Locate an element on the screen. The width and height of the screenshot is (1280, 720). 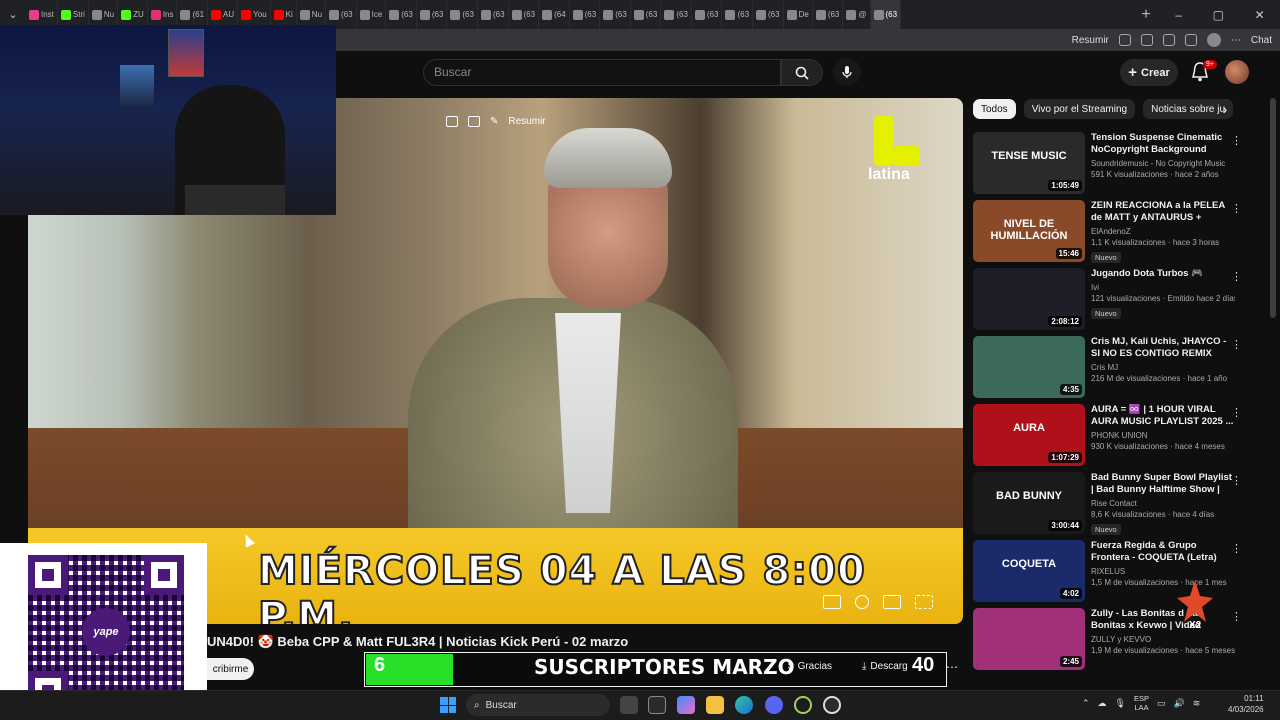
theater-mode-icon is located at coordinates (892, 602).